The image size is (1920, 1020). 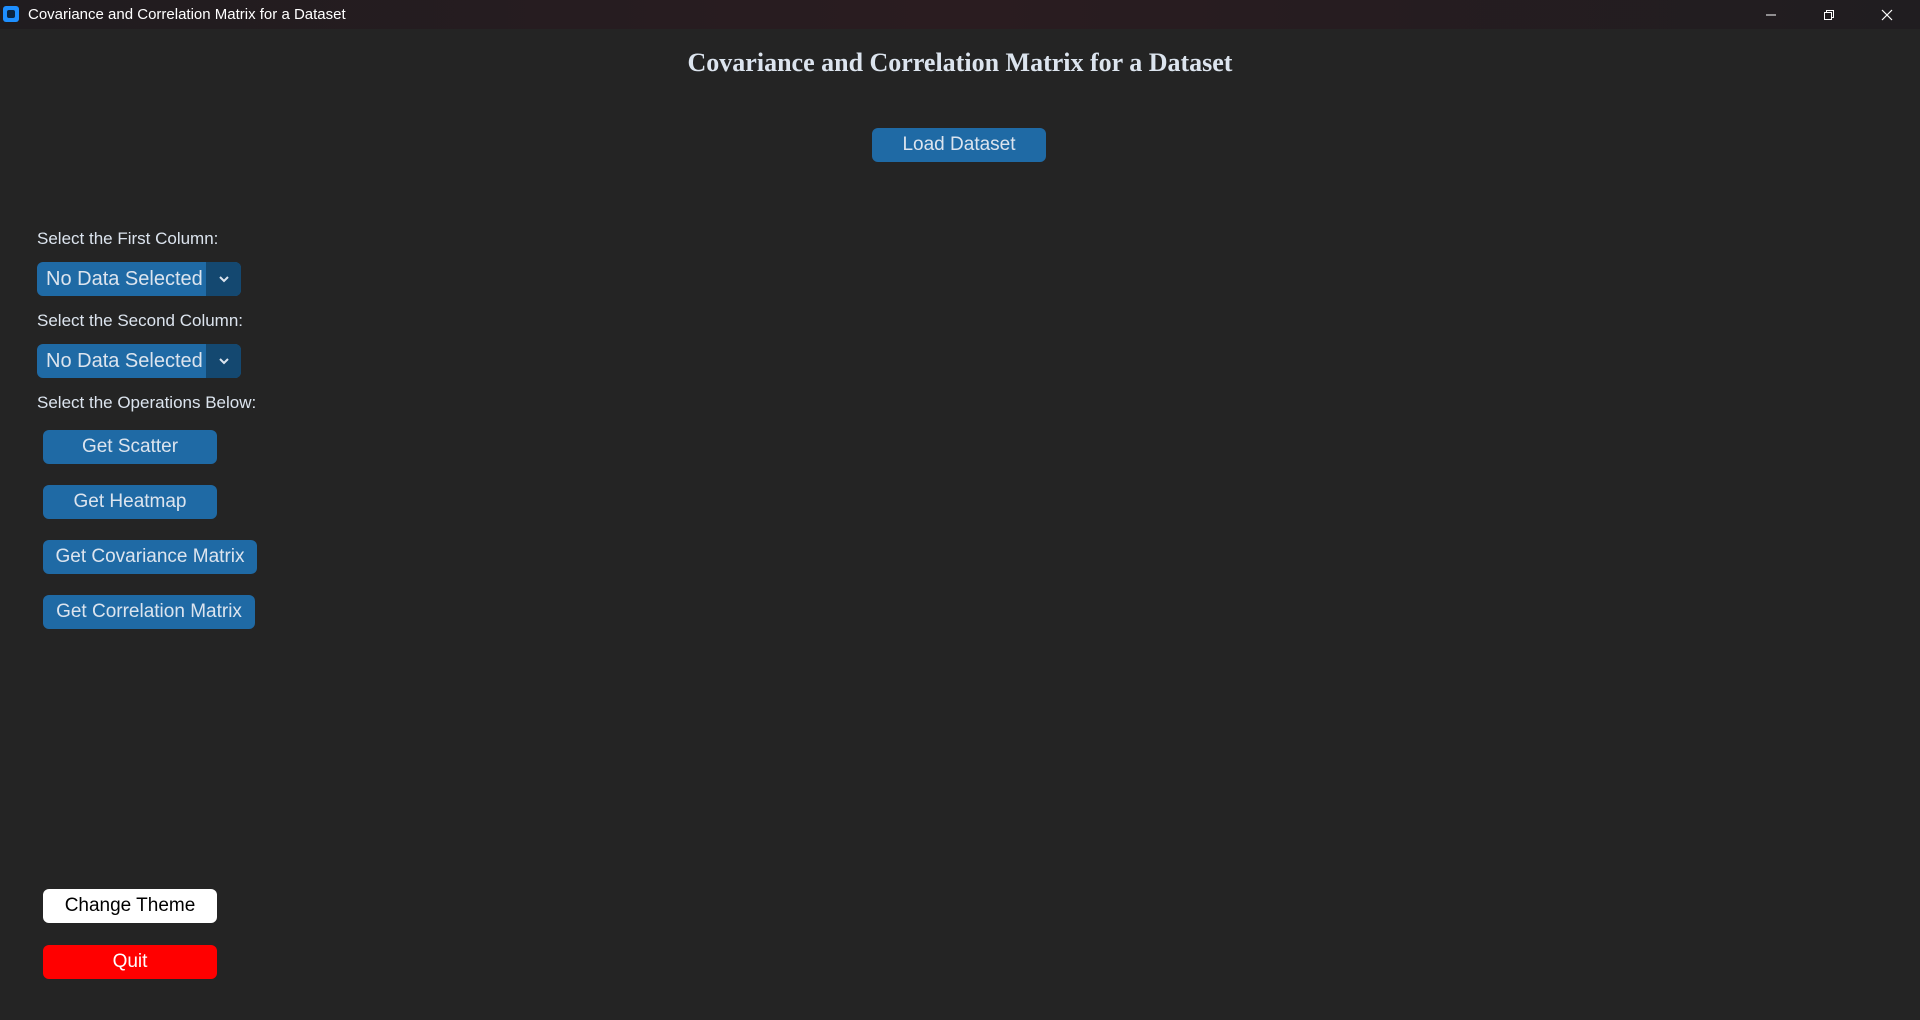 What do you see at coordinates (121, 279) in the screenshot?
I see `first-column-value: No Data Selected` at bounding box center [121, 279].